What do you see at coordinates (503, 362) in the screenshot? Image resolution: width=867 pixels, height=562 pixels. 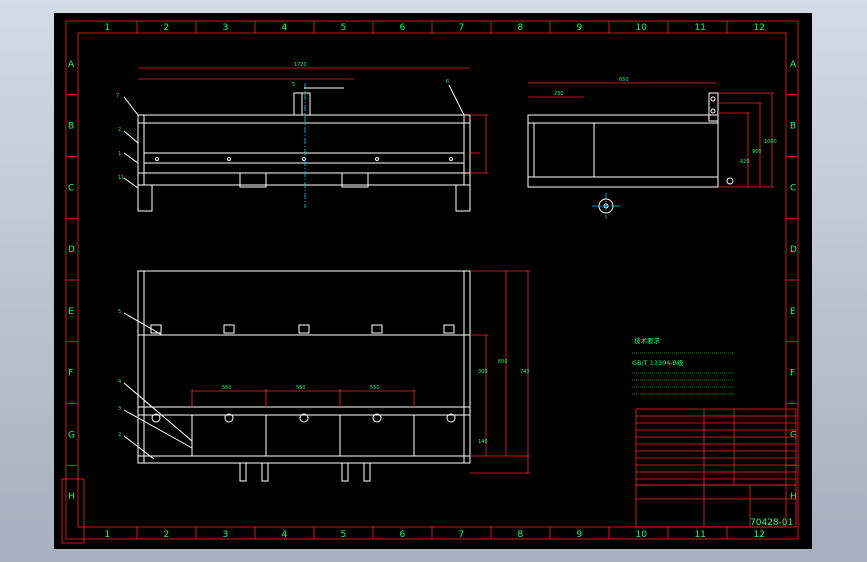 I see `plan-dim-r2: 600` at bounding box center [503, 362].